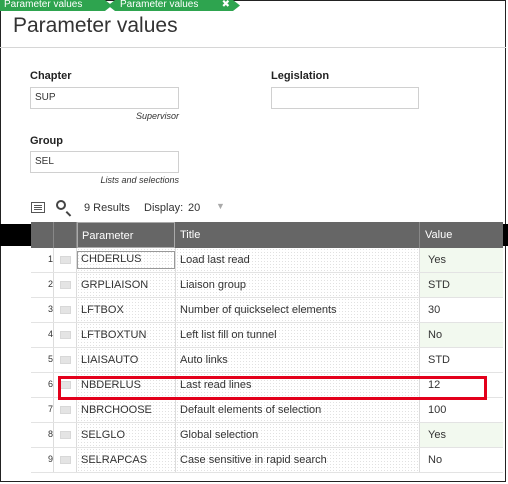  Describe the element at coordinates (114, 460) in the screenshot. I see `parameter-cell: SELRAPCAS` at that location.